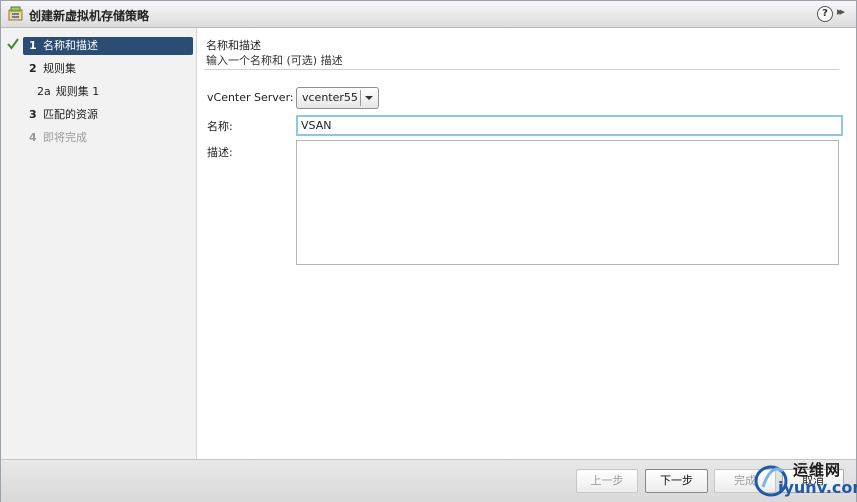  What do you see at coordinates (70, 45) in the screenshot?
I see `step-label: 名称和描述` at bounding box center [70, 45].